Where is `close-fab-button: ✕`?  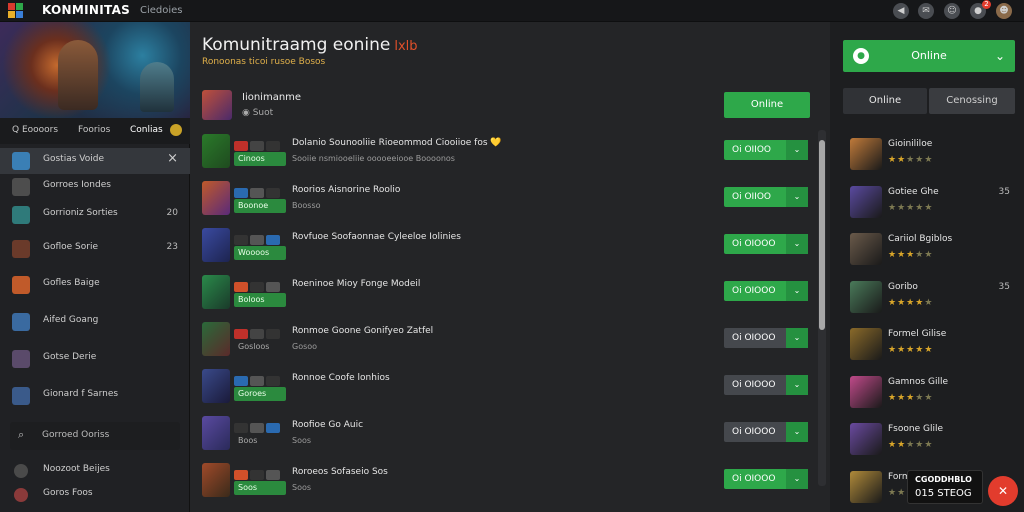
close-fab-button: ✕ is located at coordinates (1003, 491).